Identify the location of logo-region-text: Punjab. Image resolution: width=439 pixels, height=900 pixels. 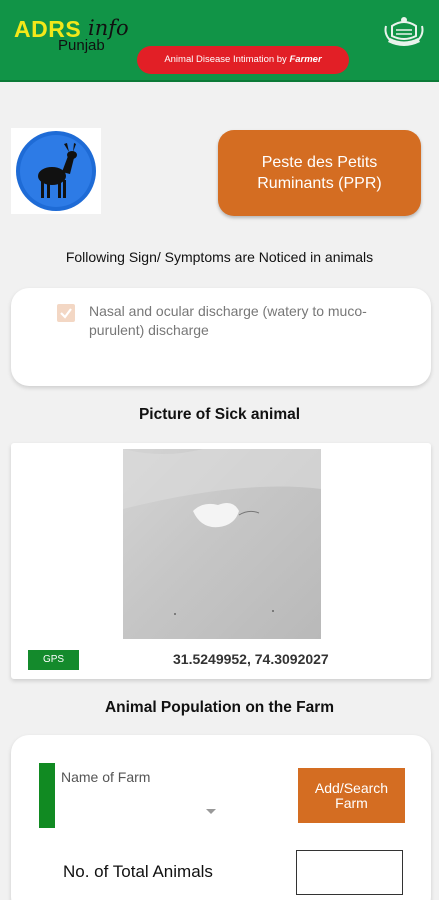
(81, 45).